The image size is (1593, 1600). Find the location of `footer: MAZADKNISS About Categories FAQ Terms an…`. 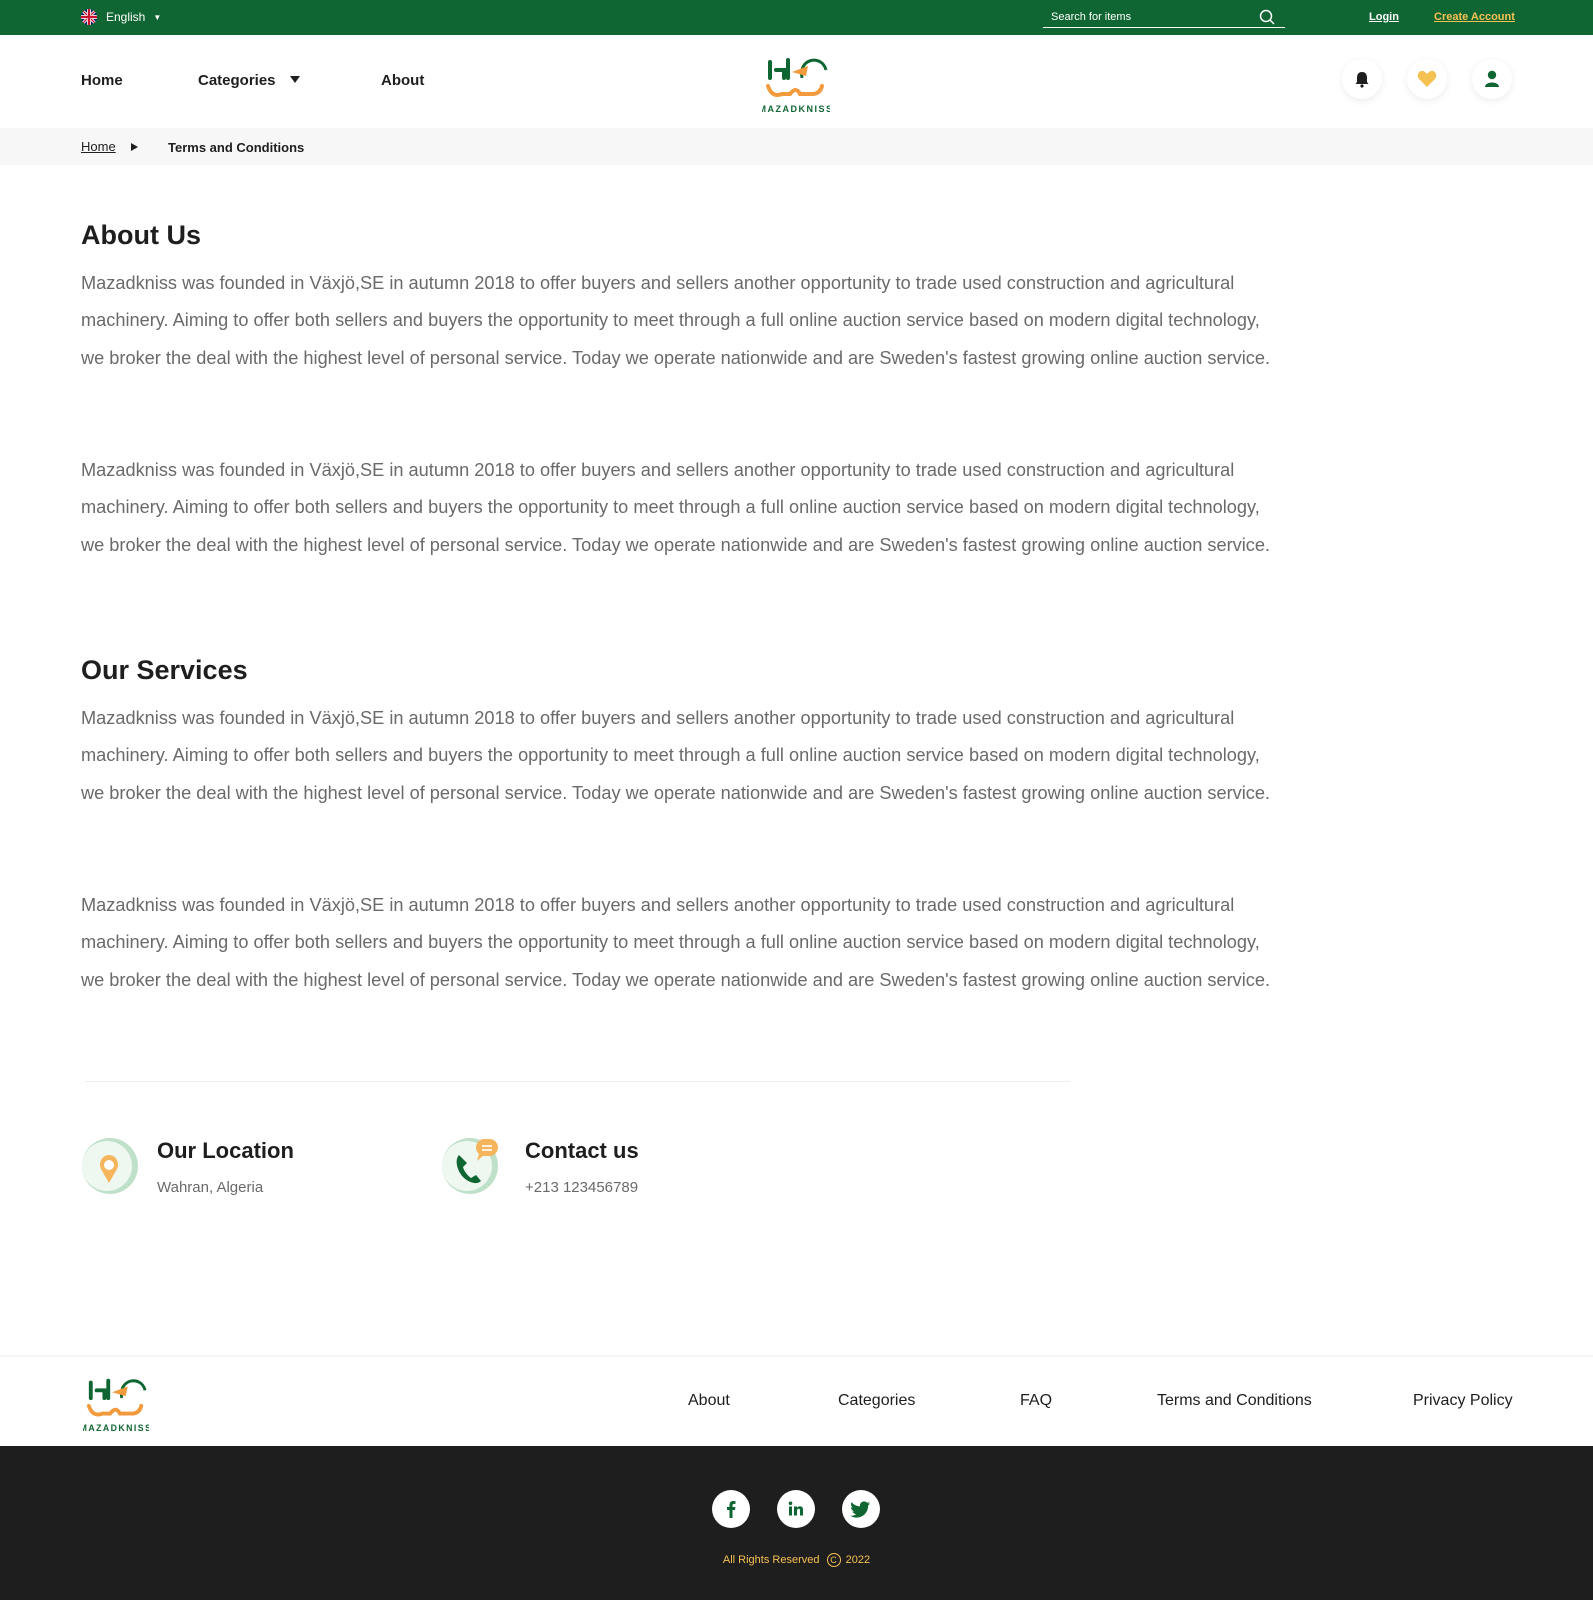

footer: MAZADKNISS About Categories FAQ Terms an… is located at coordinates (796, 1401).